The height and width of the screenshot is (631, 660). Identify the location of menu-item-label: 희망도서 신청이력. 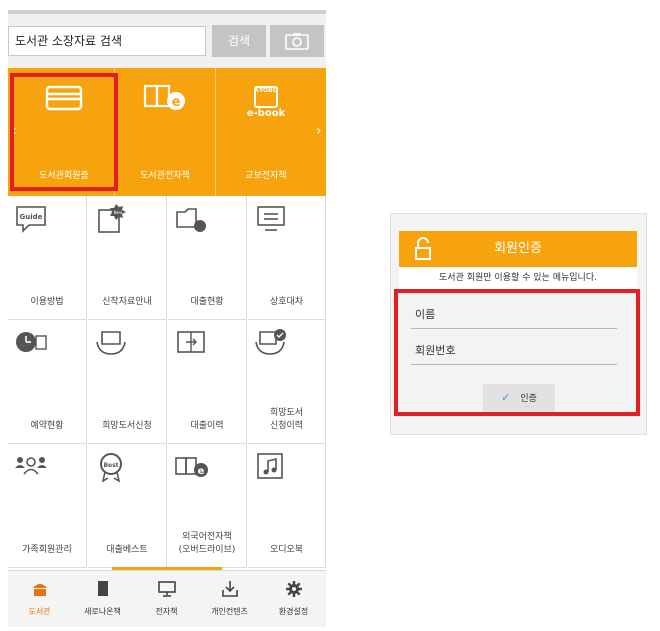
(286, 419).